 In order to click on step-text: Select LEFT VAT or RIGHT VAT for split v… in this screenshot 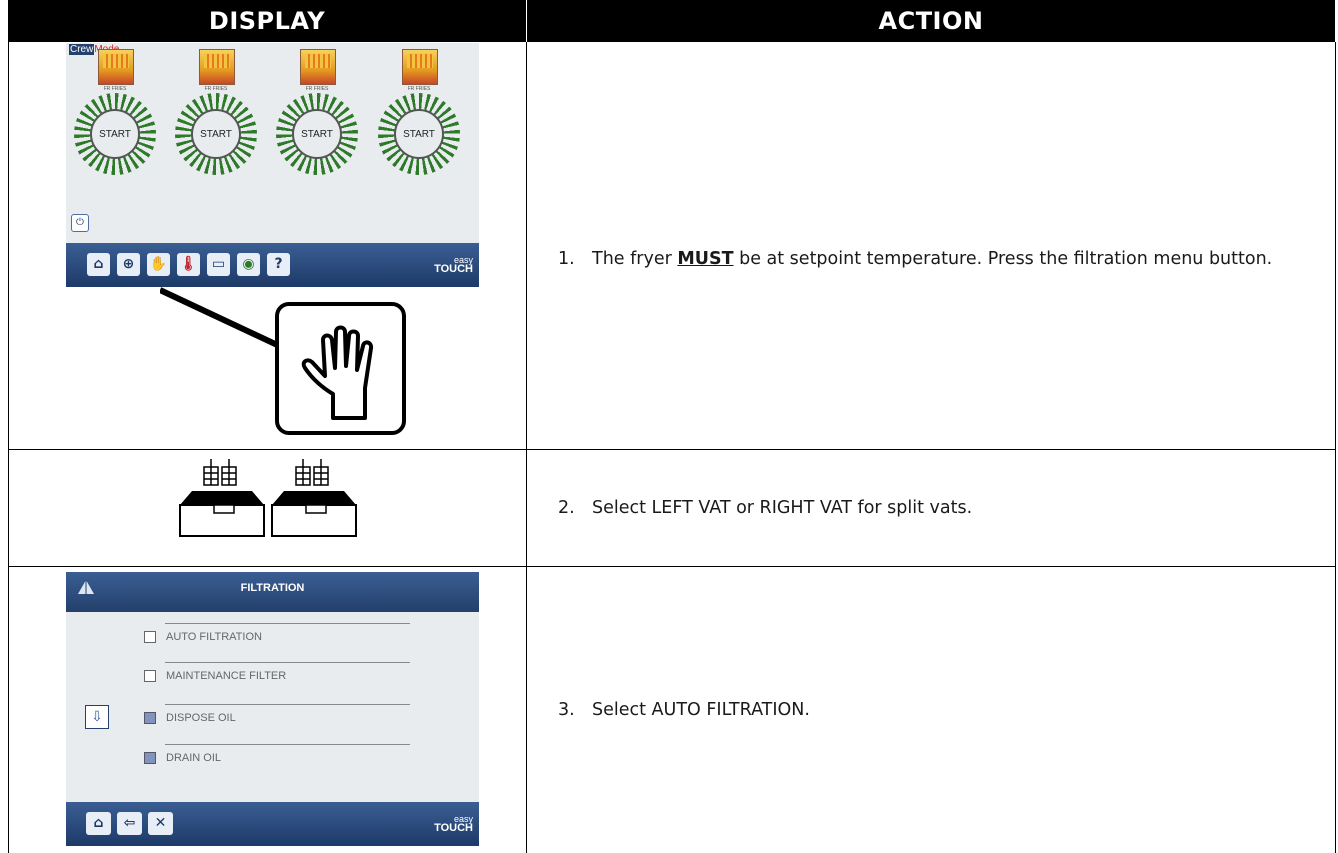, I will do `click(782, 508)`.